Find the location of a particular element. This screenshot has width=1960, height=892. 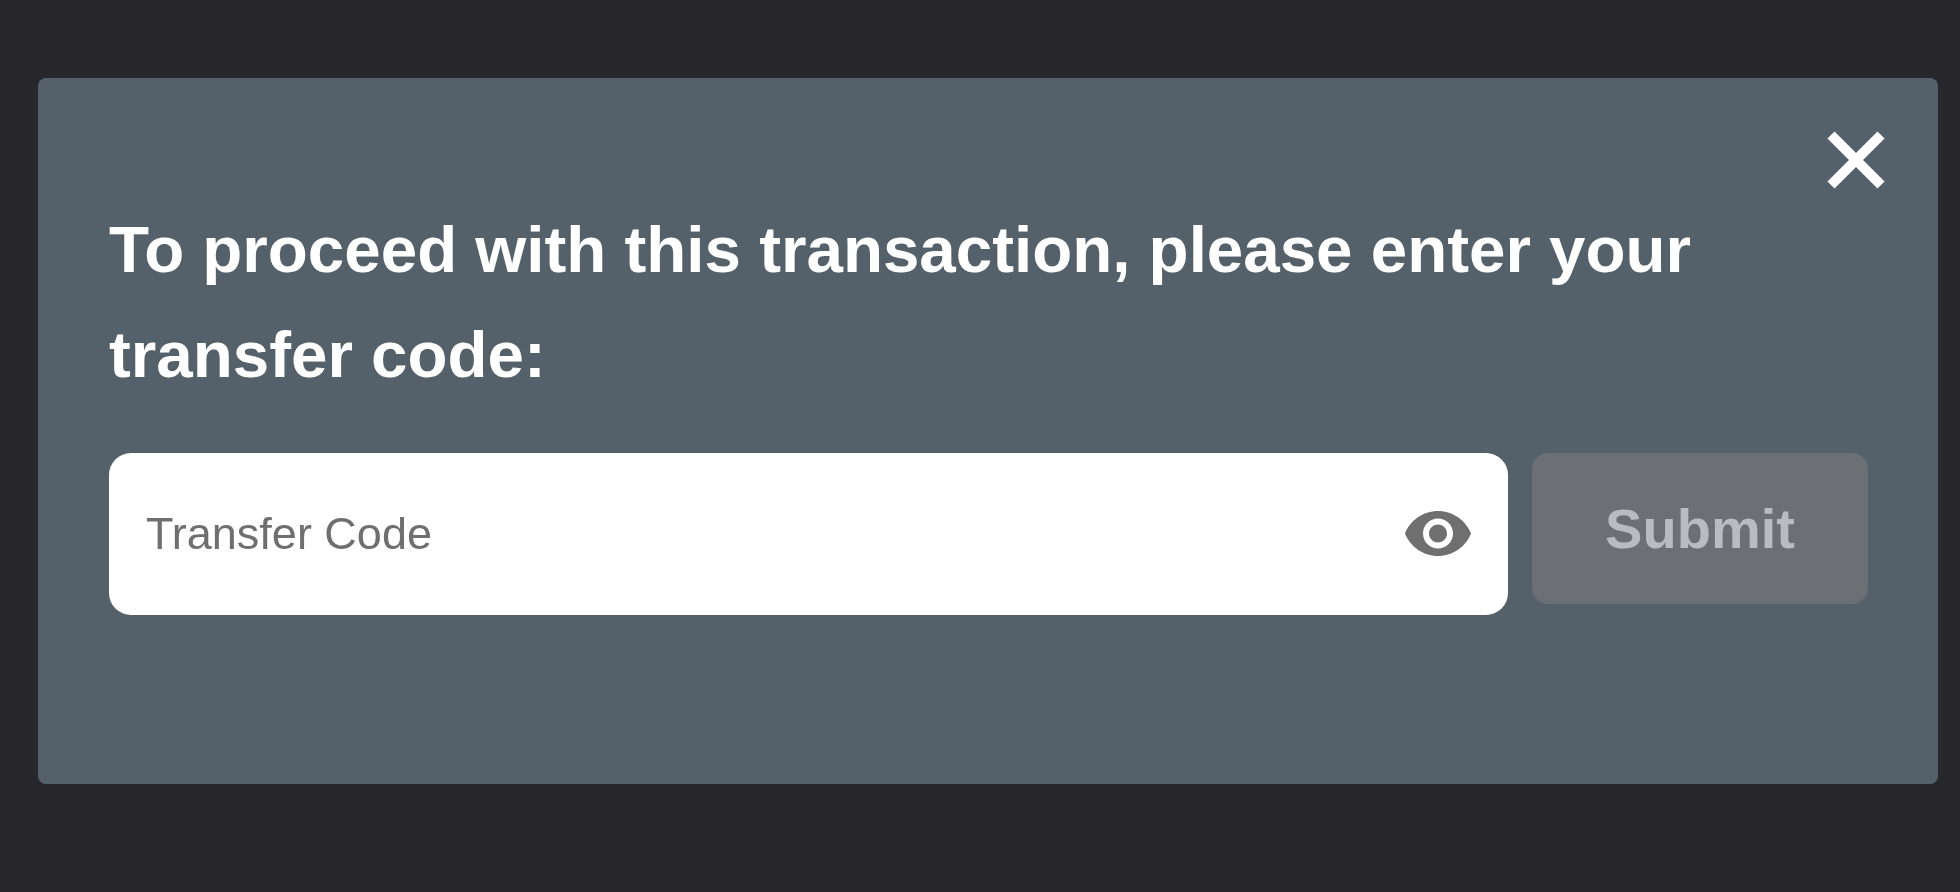

close-button is located at coordinates (1856, 160).